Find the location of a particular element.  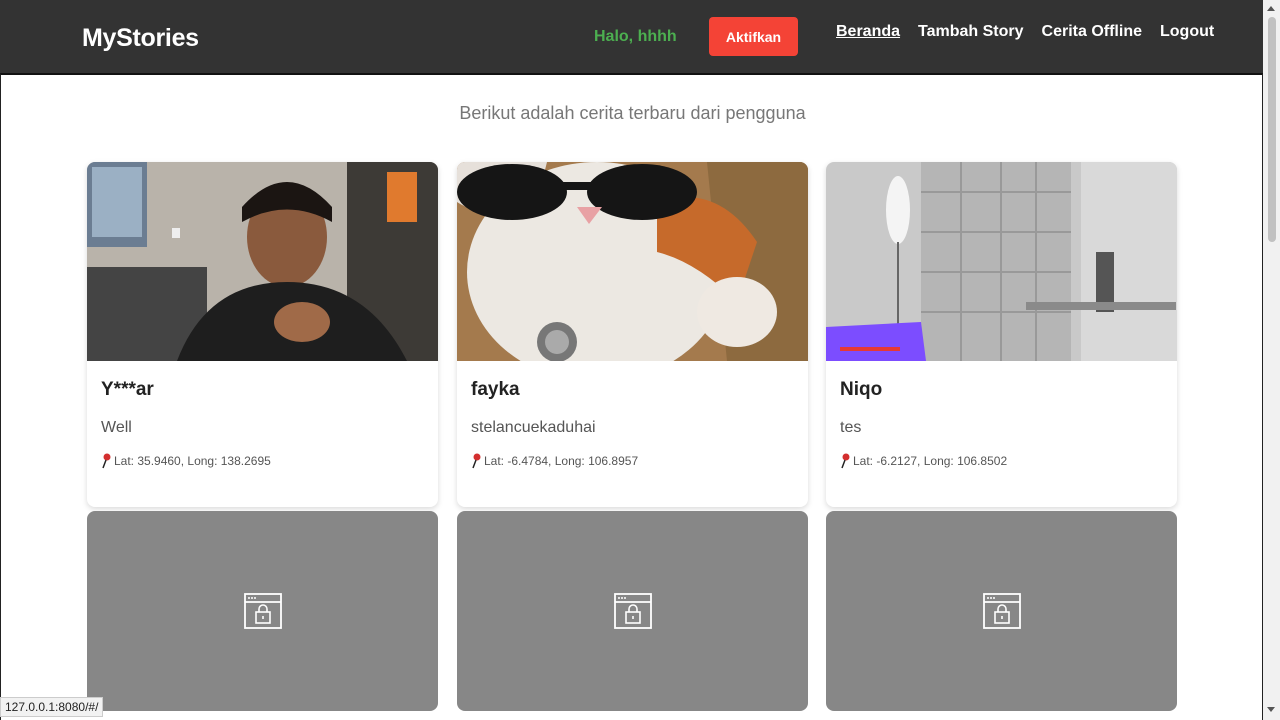

story-card: Y***ar Well Lat: 35.9460, Long: 138.2695 is located at coordinates (262, 334).